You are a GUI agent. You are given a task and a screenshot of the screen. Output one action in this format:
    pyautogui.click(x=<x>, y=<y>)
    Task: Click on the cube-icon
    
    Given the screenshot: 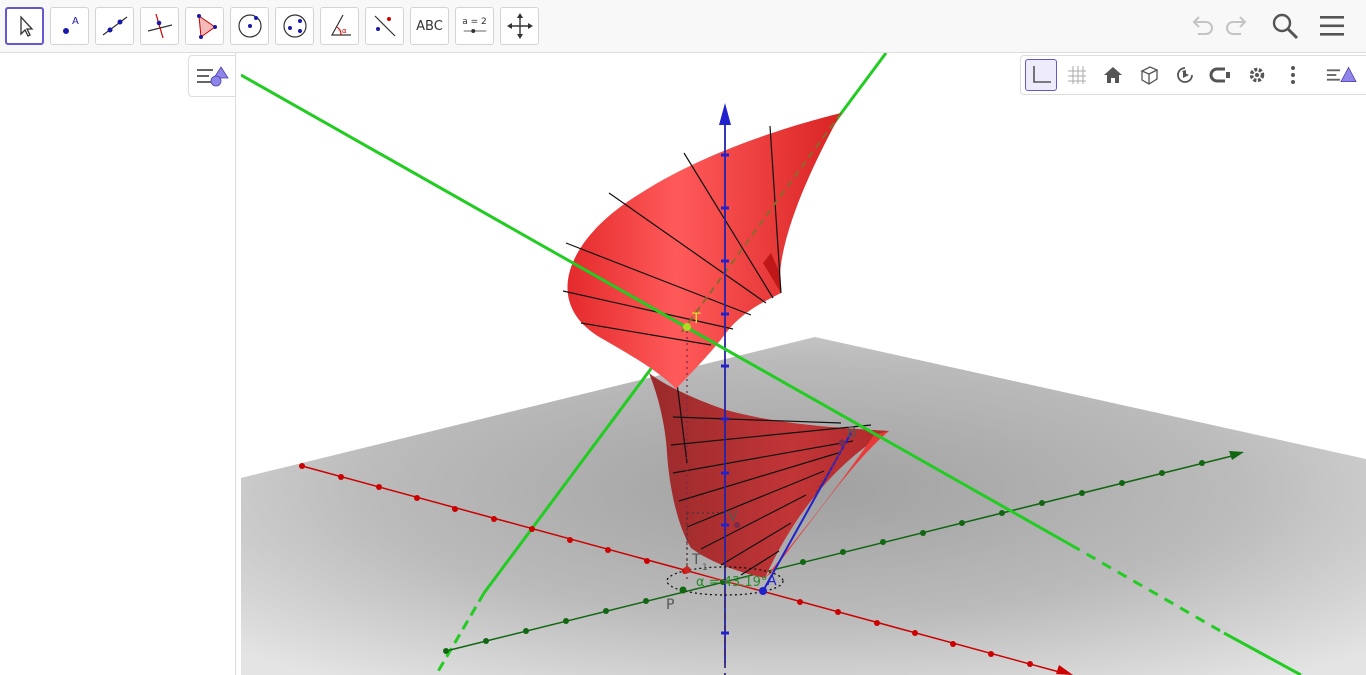 What is the action you would take?
    pyautogui.click(x=1149, y=75)
    